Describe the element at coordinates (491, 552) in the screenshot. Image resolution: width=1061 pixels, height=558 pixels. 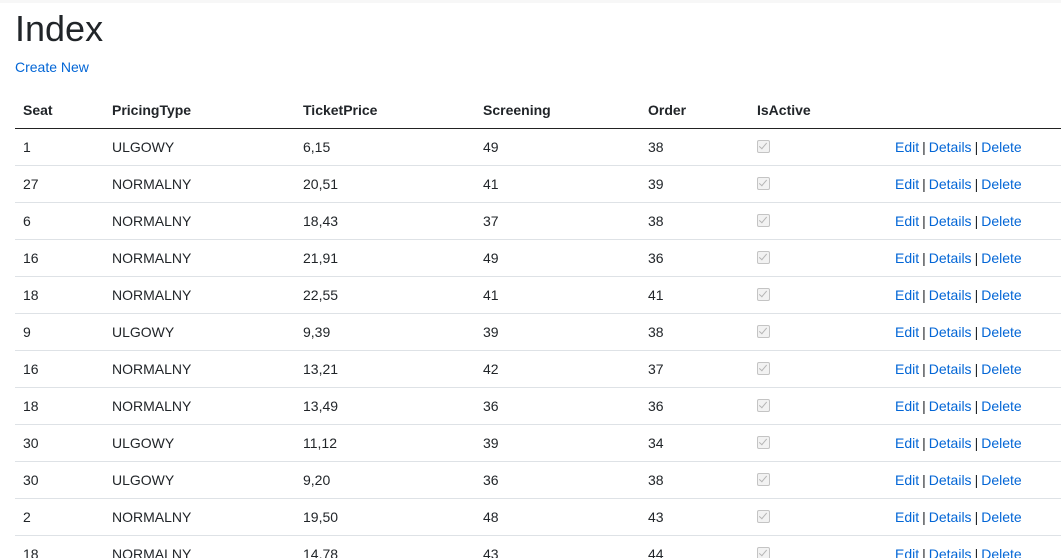
I see `cell-screening: 43` at that location.